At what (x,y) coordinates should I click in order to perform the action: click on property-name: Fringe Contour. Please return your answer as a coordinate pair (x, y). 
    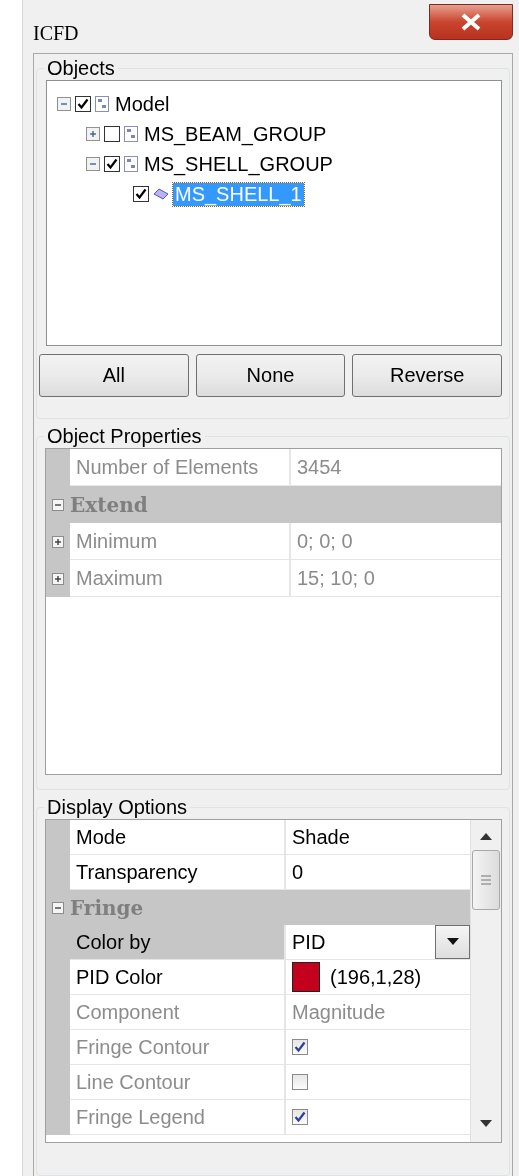
    Looking at the image, I should click on (178, 1047).